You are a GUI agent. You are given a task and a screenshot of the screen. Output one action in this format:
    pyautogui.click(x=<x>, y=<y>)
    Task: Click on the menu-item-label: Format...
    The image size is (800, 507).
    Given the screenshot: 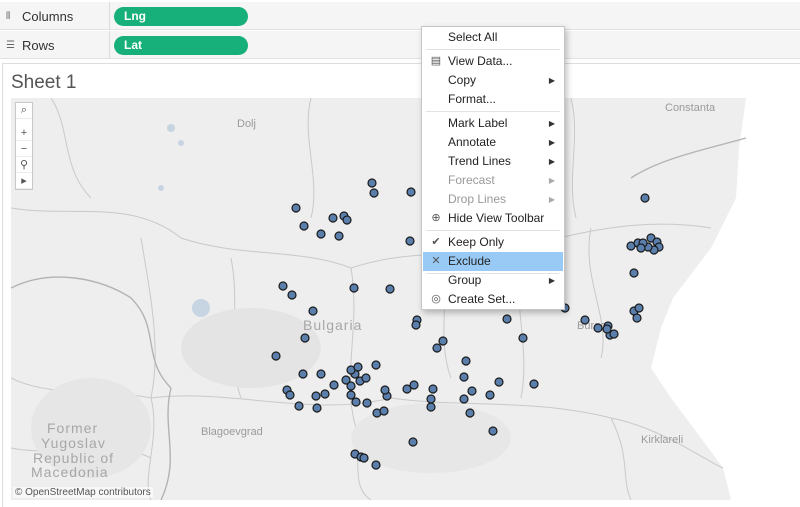 What is the action you would take?
    pyautogui.click(x=472, y=99)
    